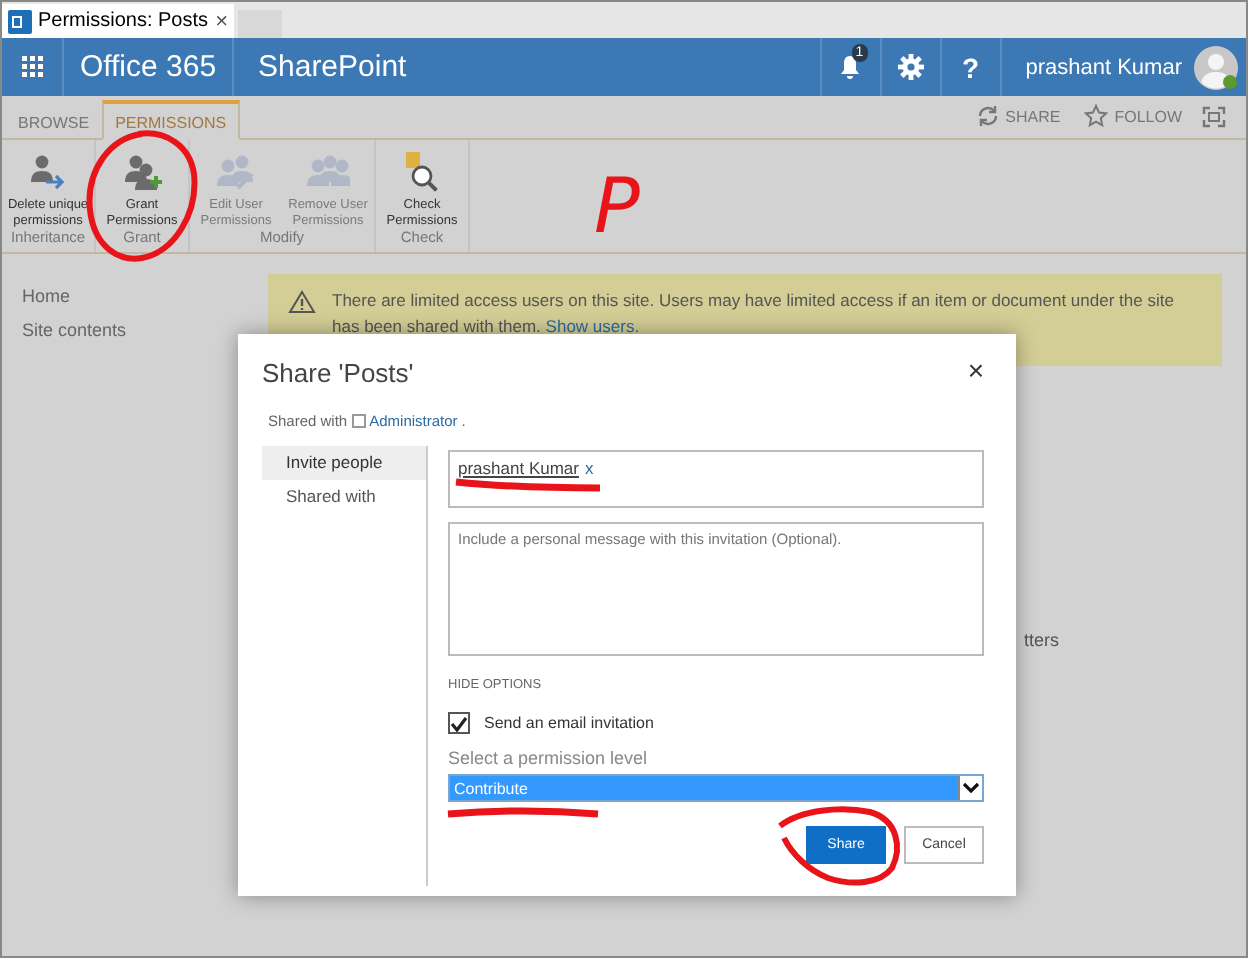  I want to click on dialog-tab: Invite people, so click(344, 463).